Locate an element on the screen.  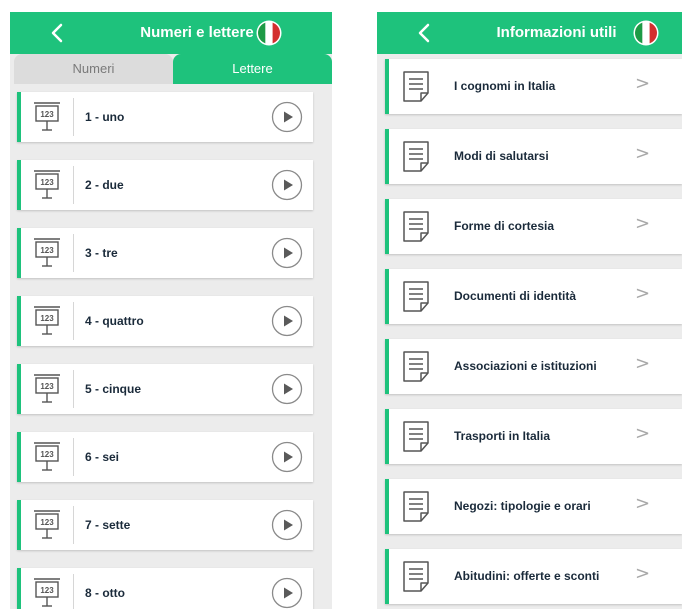
item-label: 1 - uno is located at coordinates (105, 117).